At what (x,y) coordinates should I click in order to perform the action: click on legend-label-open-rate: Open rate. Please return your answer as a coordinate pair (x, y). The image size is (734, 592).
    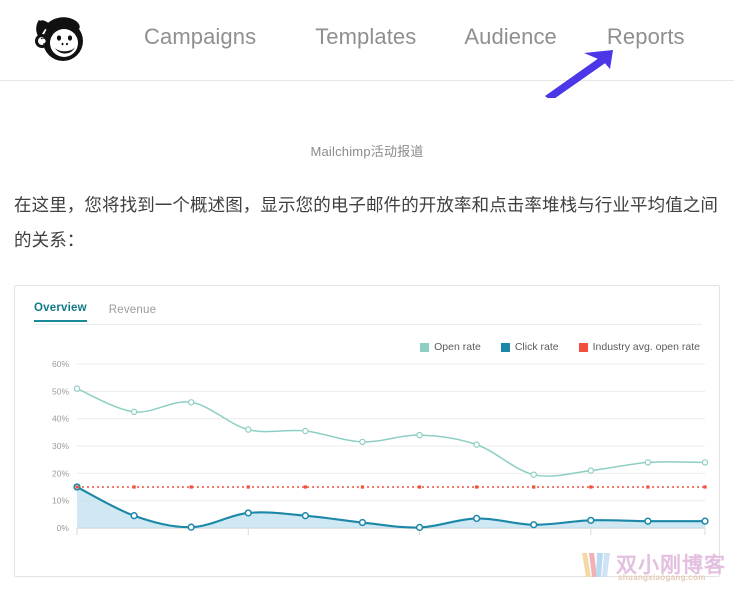
    Looking at the image, I should click on (457, 347).